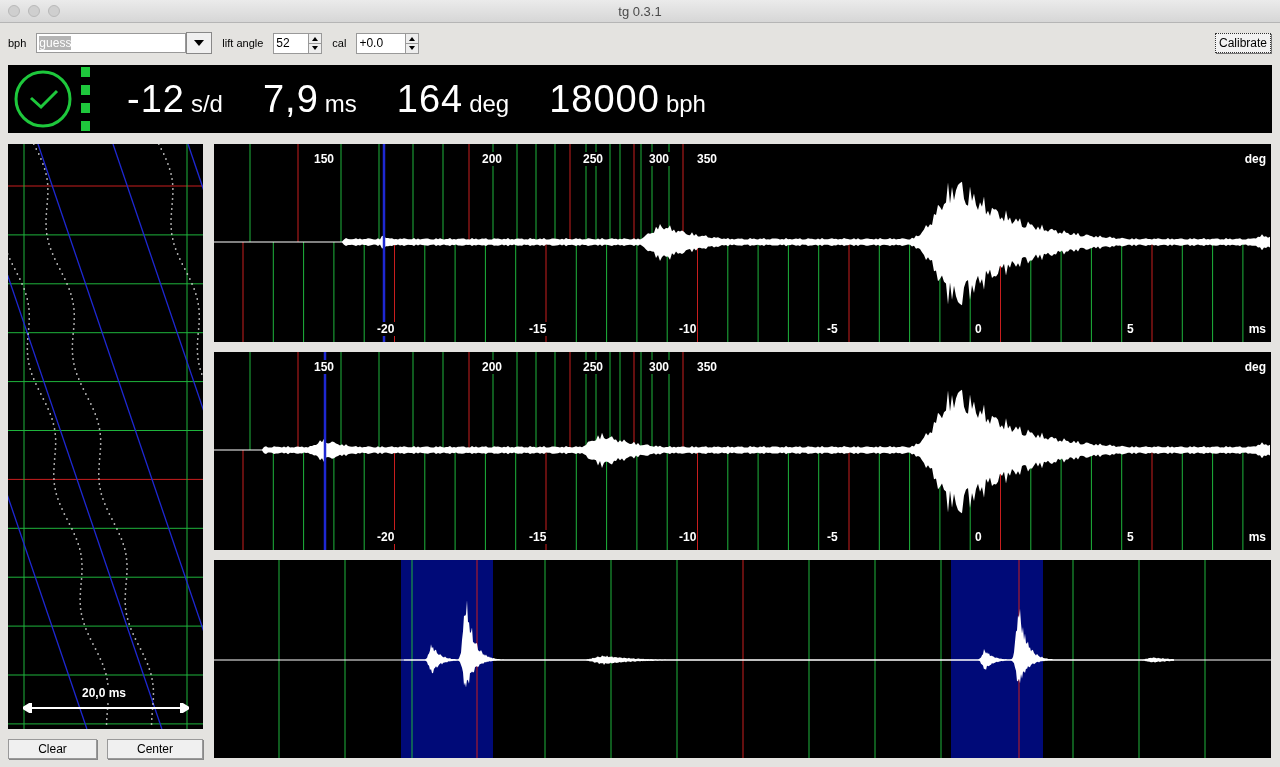 Image resolution: width=1280 pixels, height=767 pixels. I want to click on dropdown-button, so click(199, 43).